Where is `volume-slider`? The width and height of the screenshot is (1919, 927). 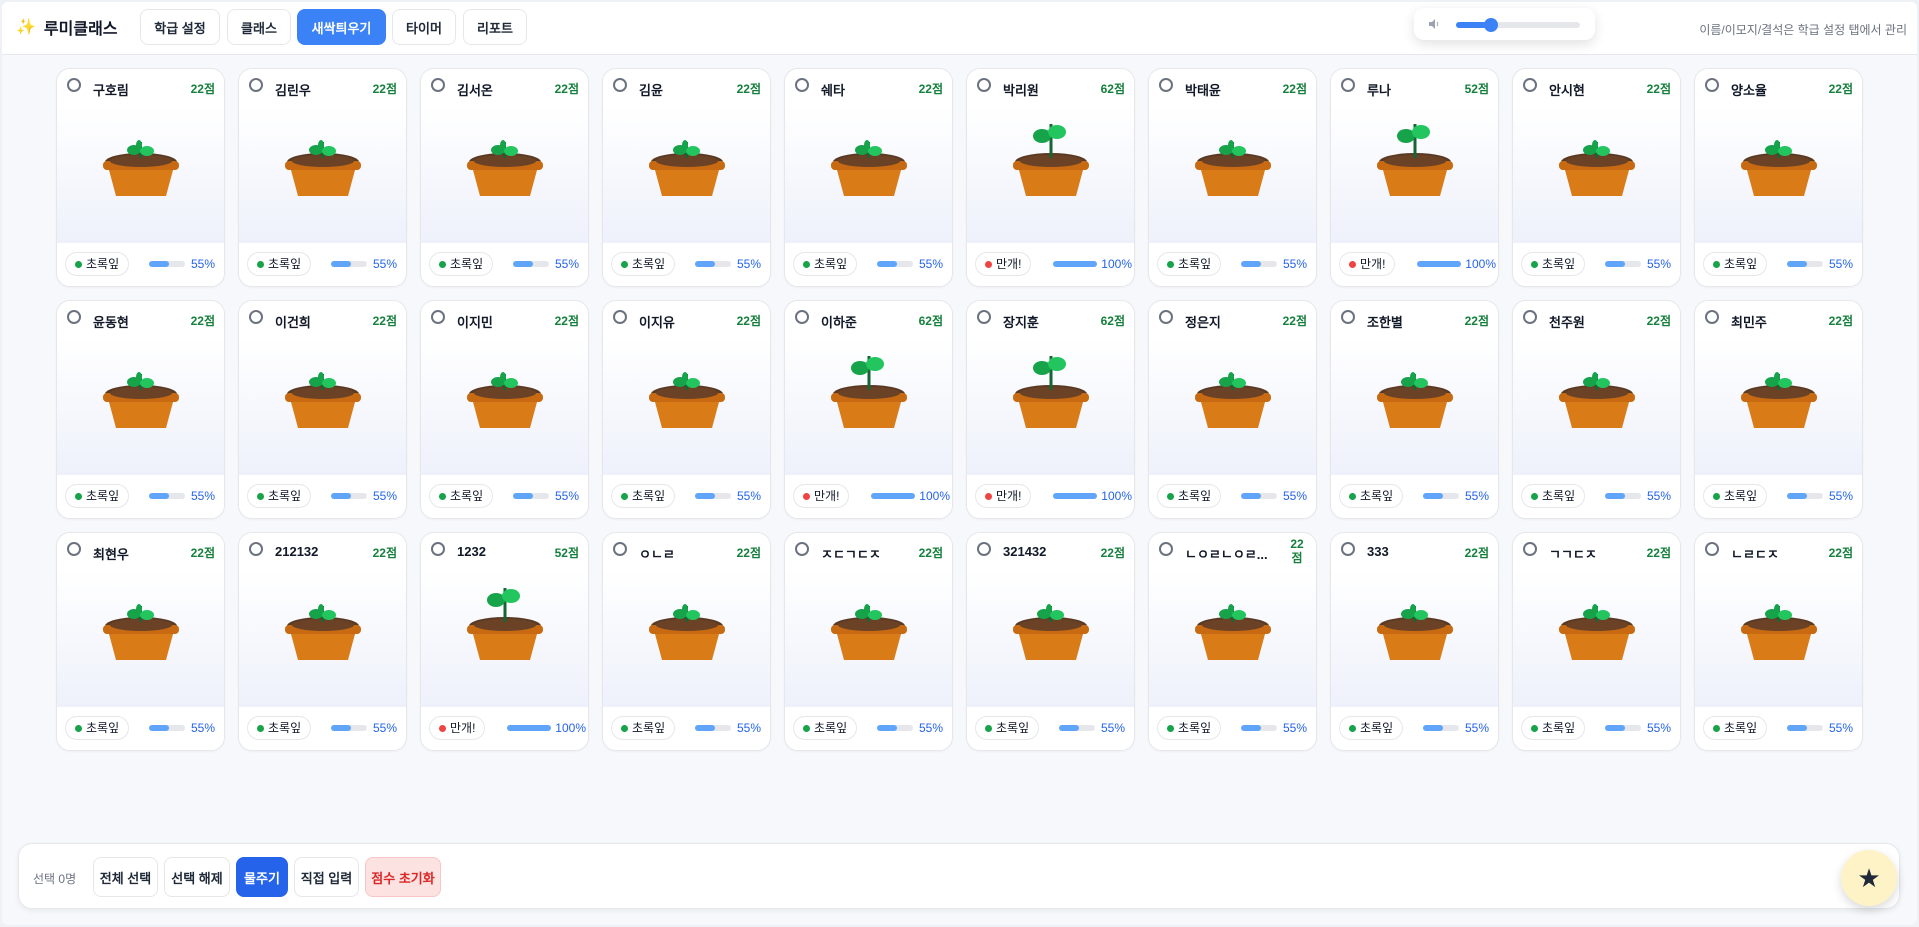
volume-slider is located at coordinates (1518, 25).